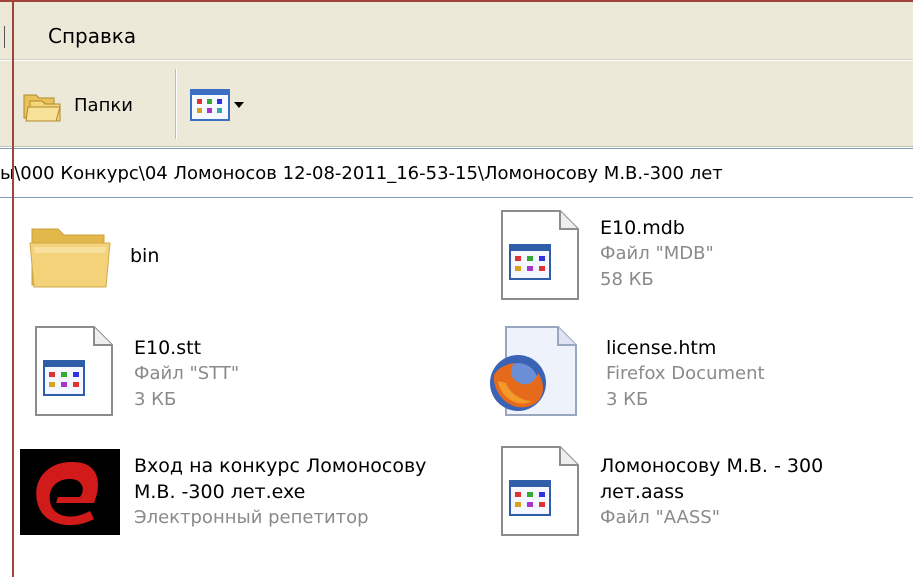 Image resolution: width=913 pixels, height=577 pixels. What do you see at coordinates (456, 104) in the screenshot?
I see `toolbar: Папки` at bounding box center [456, 104].